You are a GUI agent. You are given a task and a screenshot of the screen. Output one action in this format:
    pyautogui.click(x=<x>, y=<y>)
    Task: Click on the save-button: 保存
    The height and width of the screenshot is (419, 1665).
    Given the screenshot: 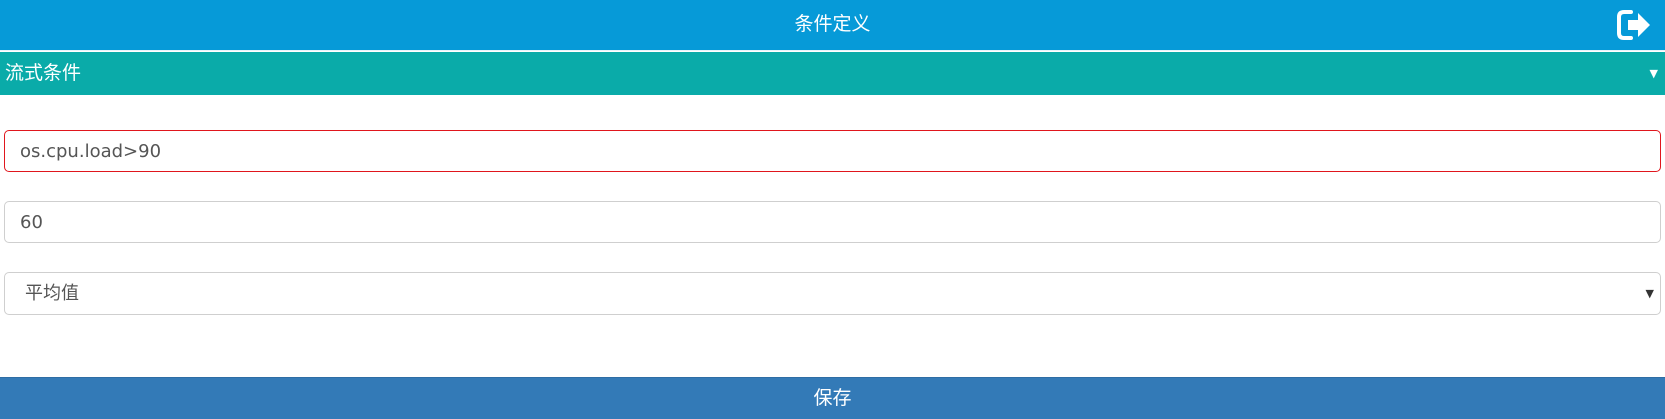 What is the action you would take?
    pyautogui.click(x=832, y=398)
    